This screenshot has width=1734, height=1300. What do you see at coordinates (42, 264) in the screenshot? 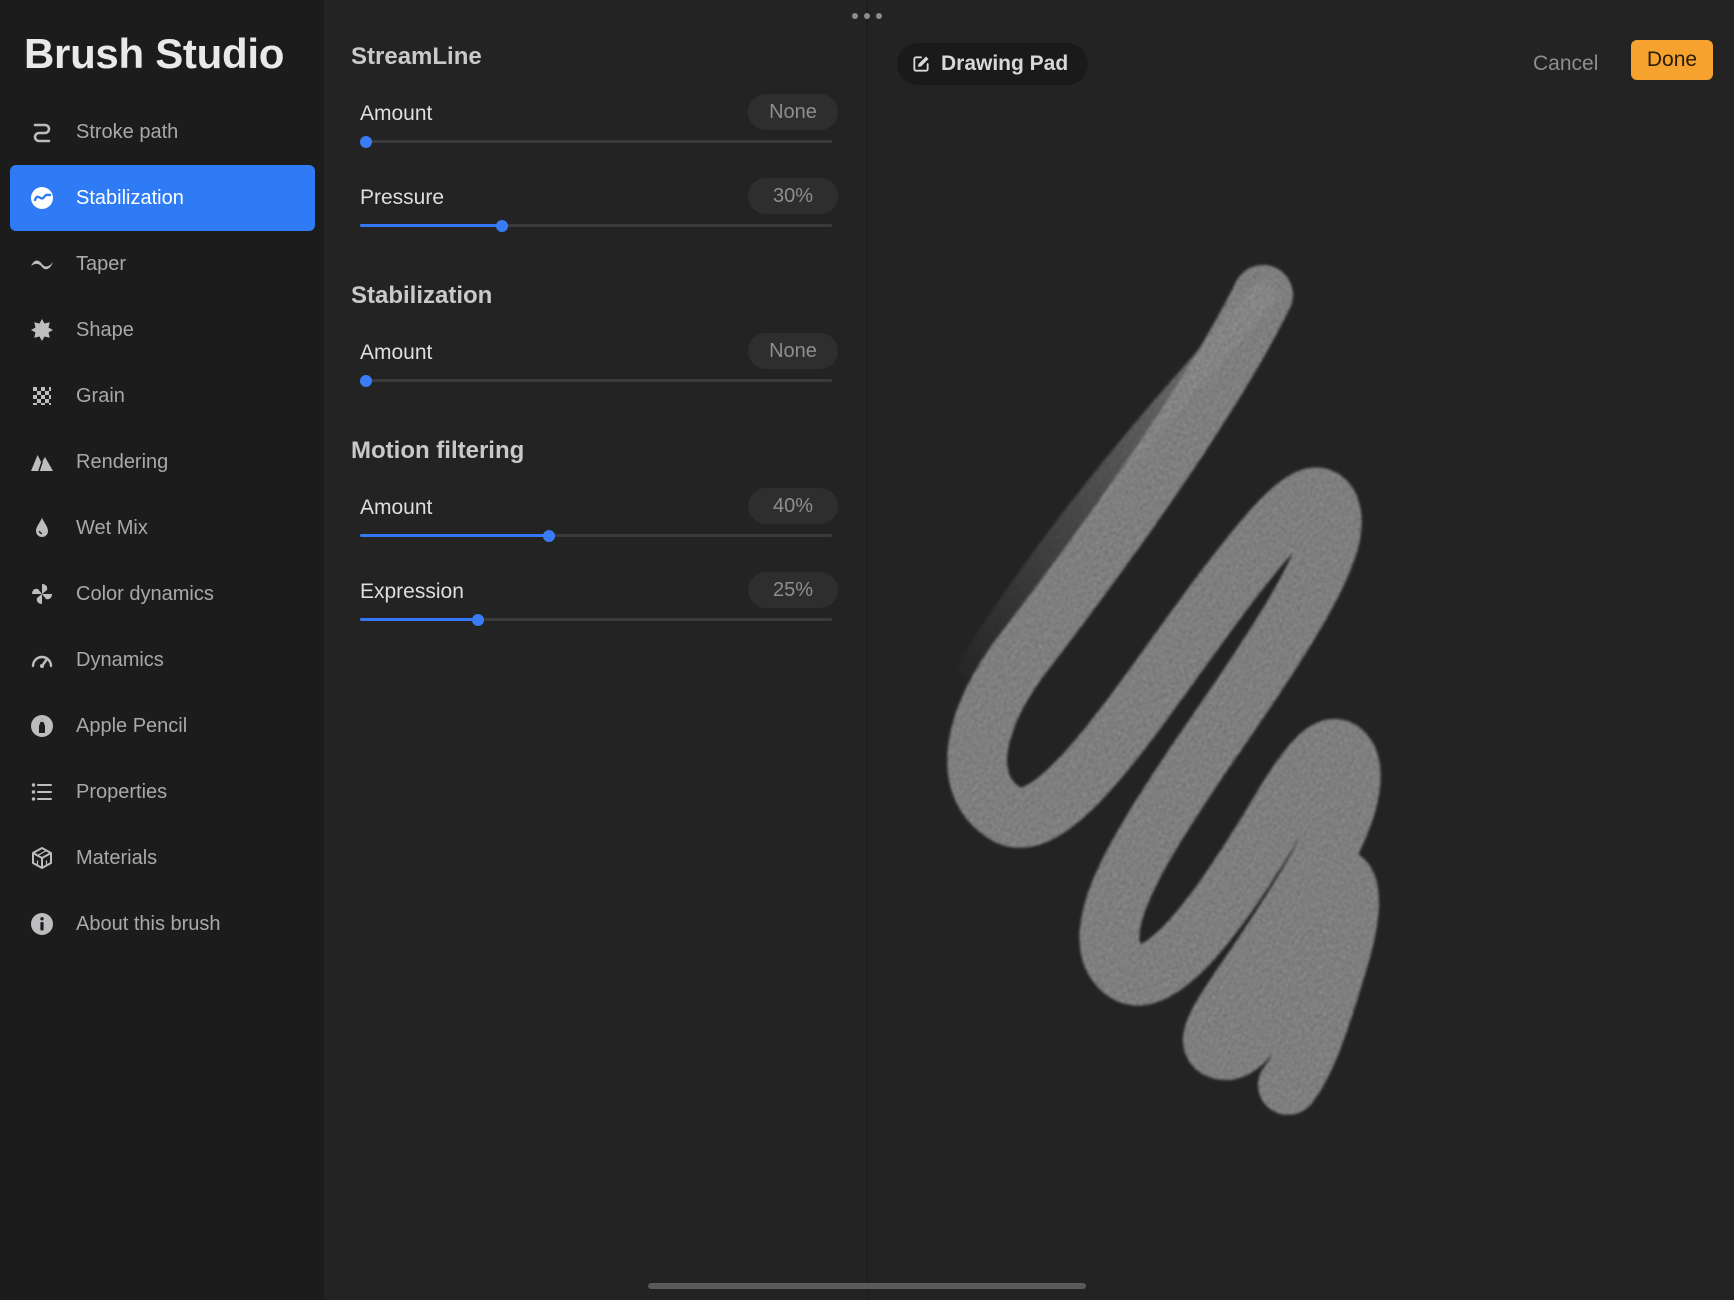
I see `taper-icon` at bounding box center [42, 264].